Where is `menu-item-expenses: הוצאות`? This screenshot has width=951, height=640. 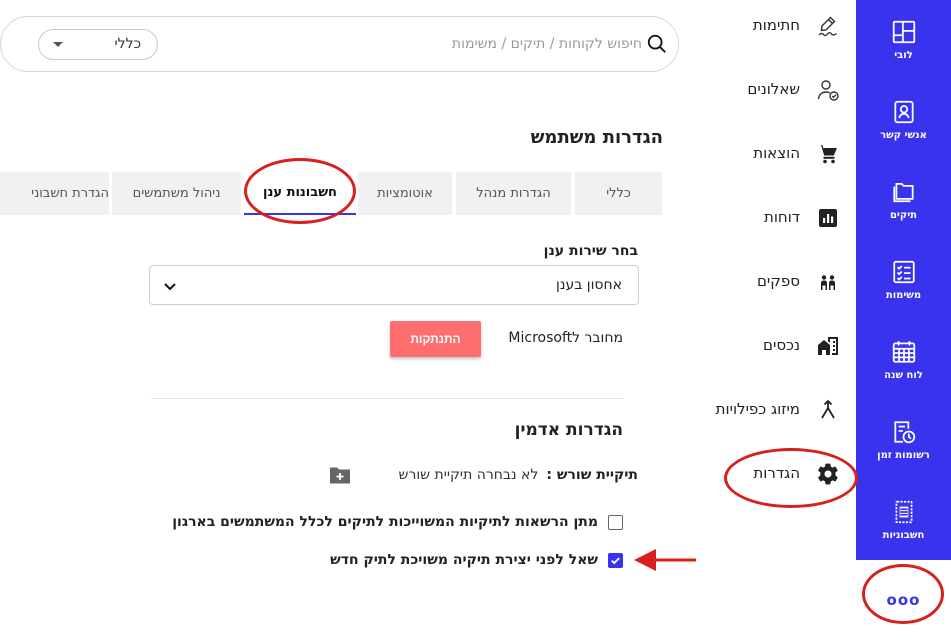
menu-item-expenses: הוצאות is located at coordinates (776, 154).